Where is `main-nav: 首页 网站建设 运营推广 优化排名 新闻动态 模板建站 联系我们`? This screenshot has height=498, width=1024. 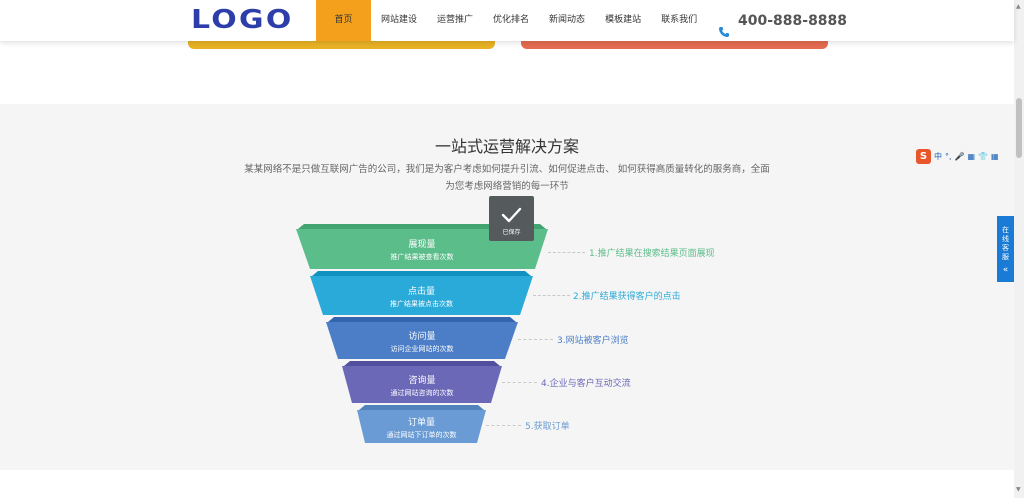
main-nav: 首页 网站建设 运营推广 优化排名 新闻动态 模板建站 联系我们 is located at coordinates (511, 20).